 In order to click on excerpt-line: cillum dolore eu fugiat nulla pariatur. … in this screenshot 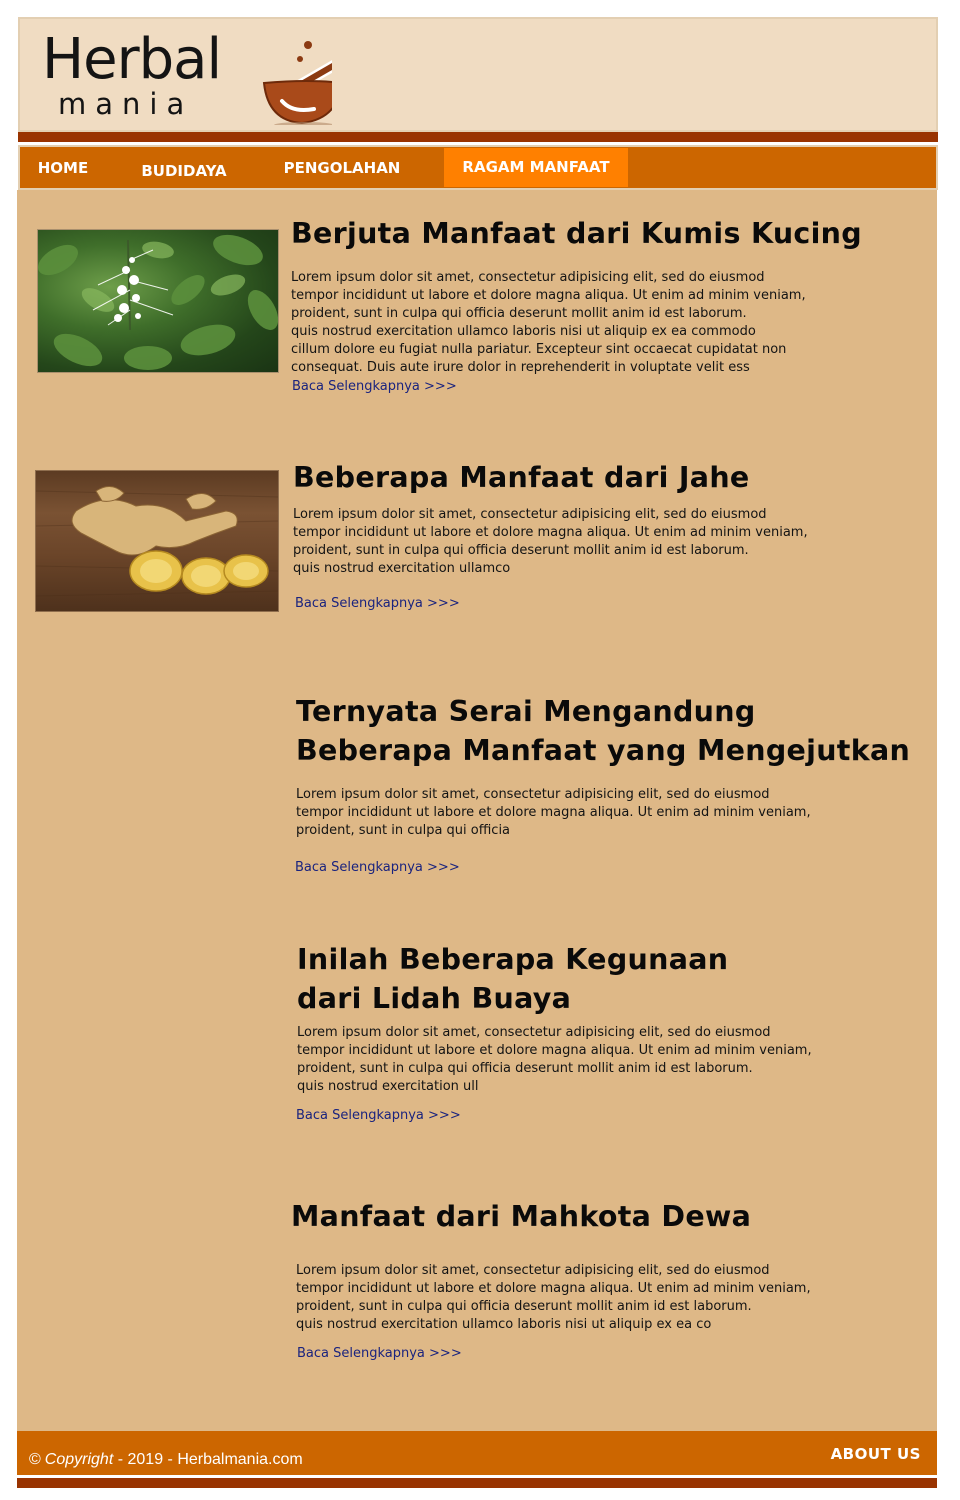, I will do `click(539, 349)`.